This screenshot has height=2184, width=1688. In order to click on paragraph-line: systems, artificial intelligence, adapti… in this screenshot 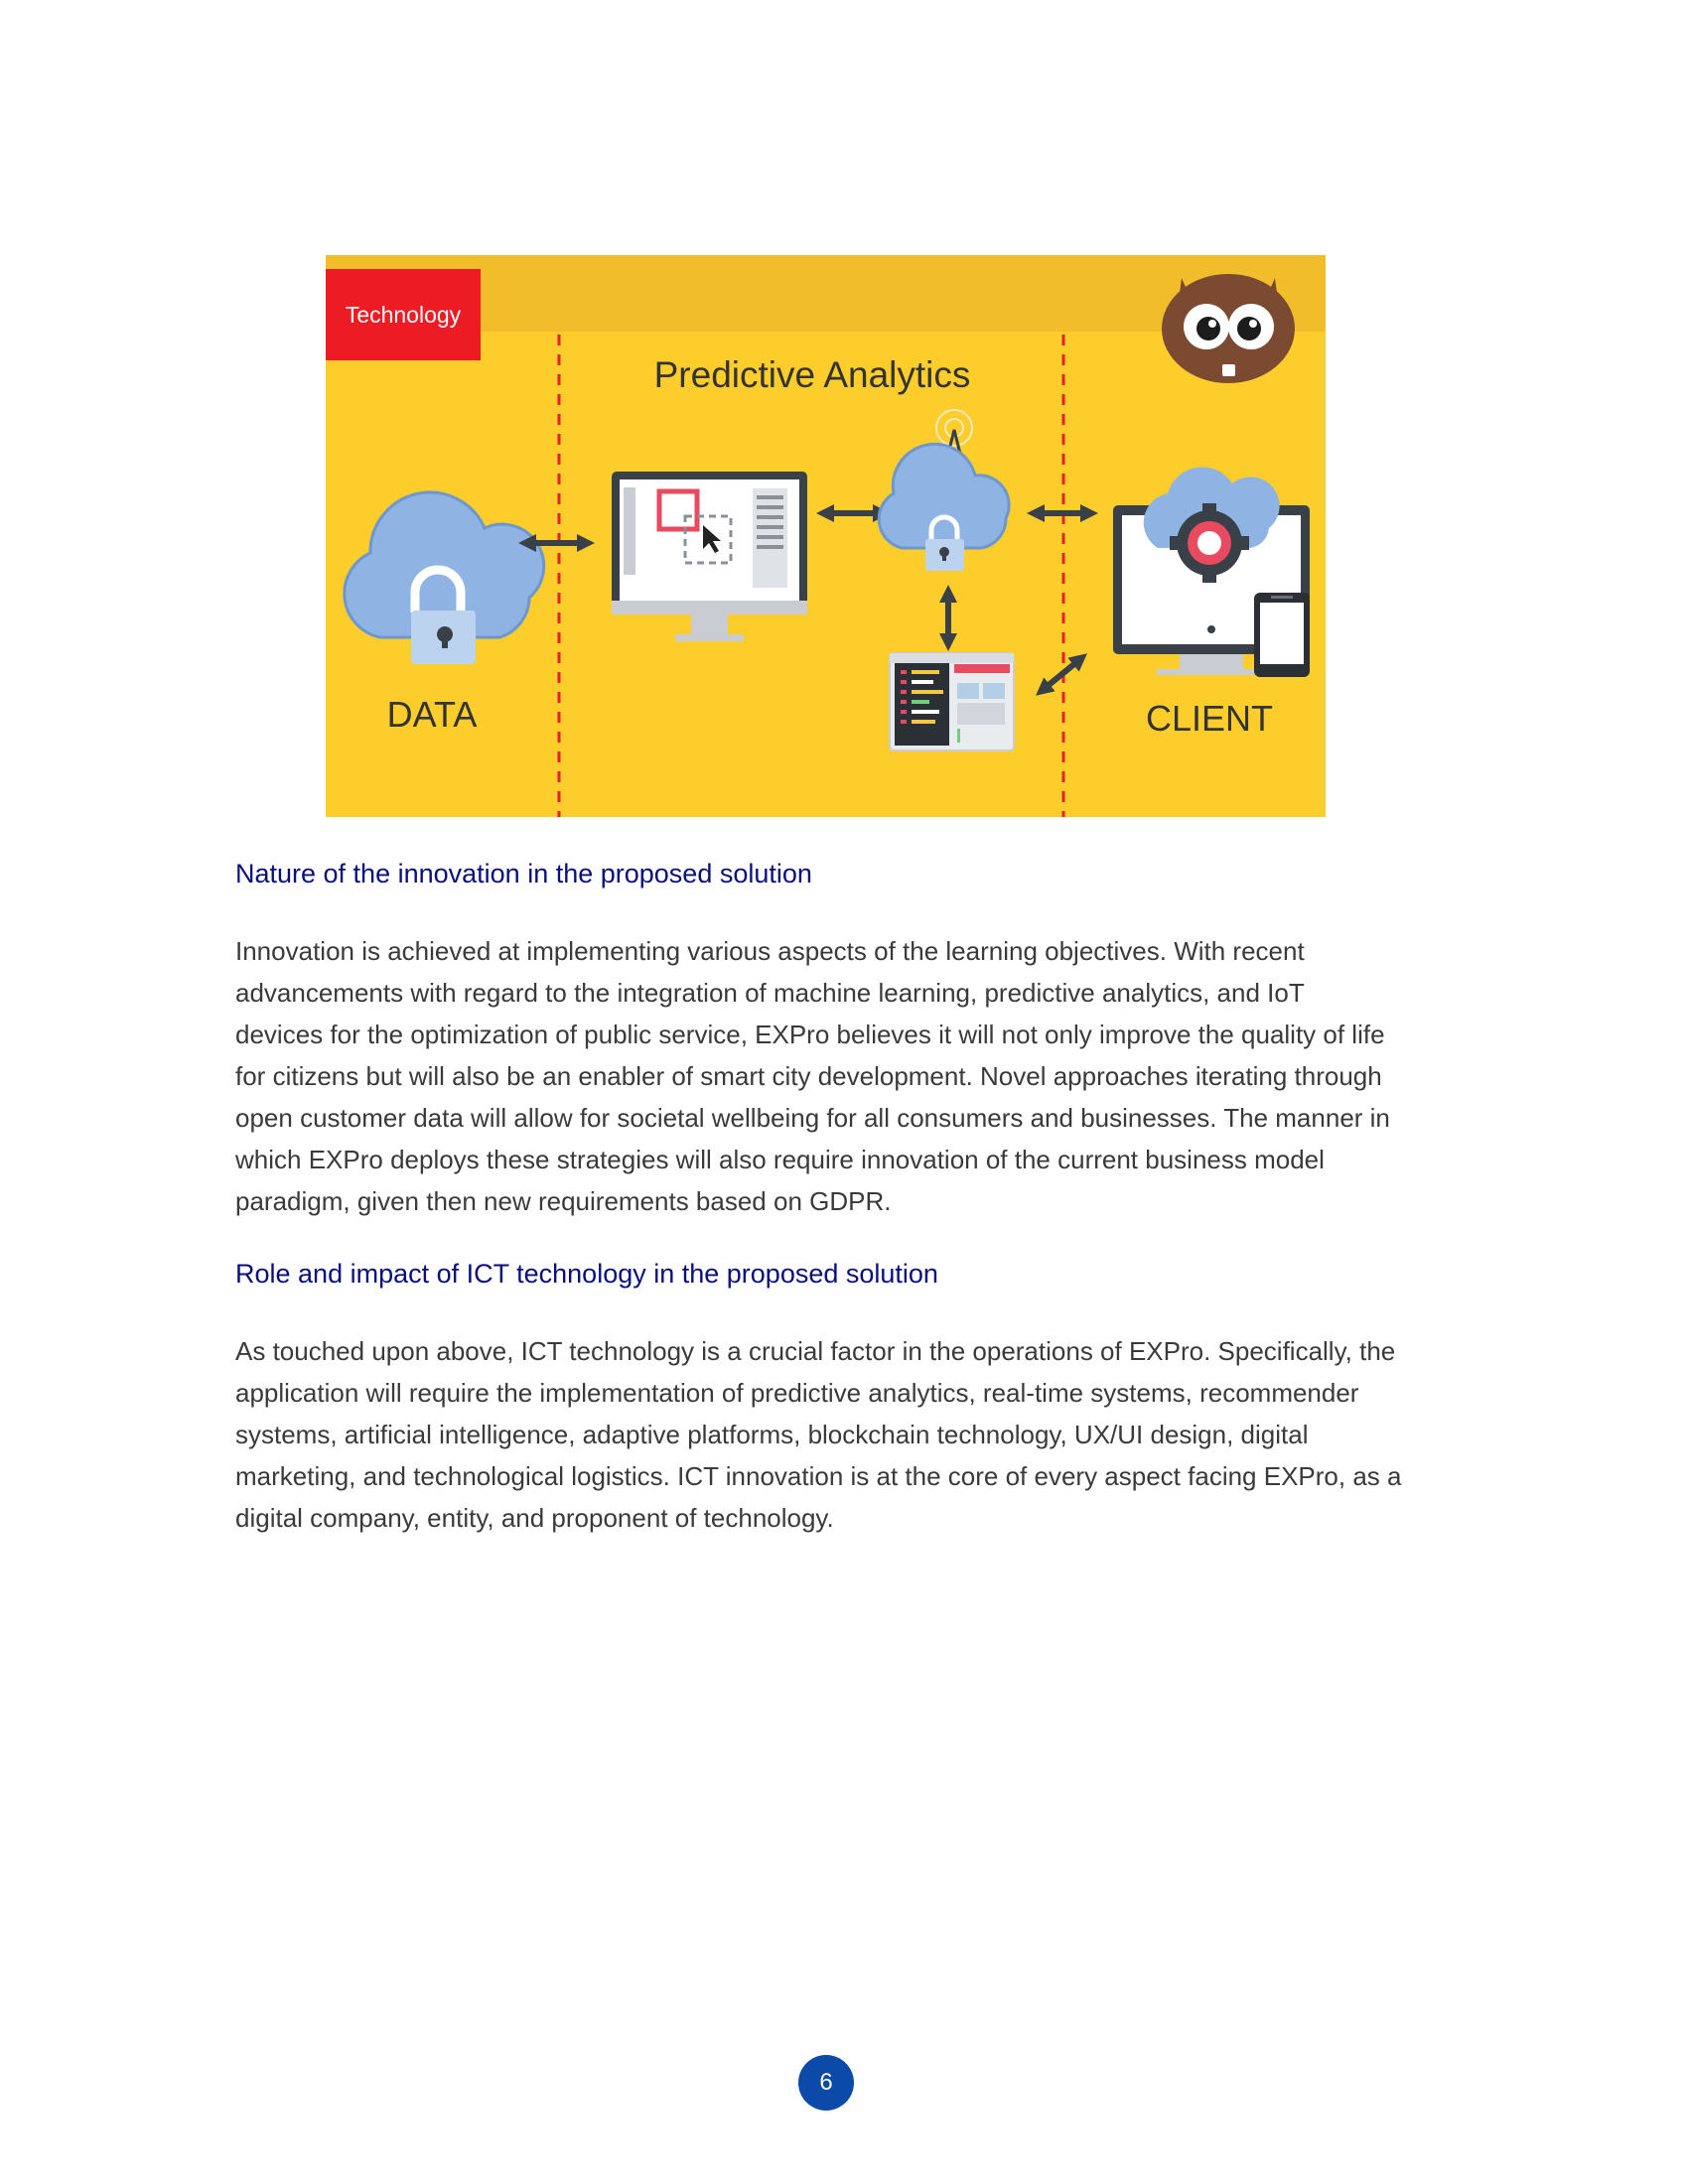, I will do `click(772, 1434)`.